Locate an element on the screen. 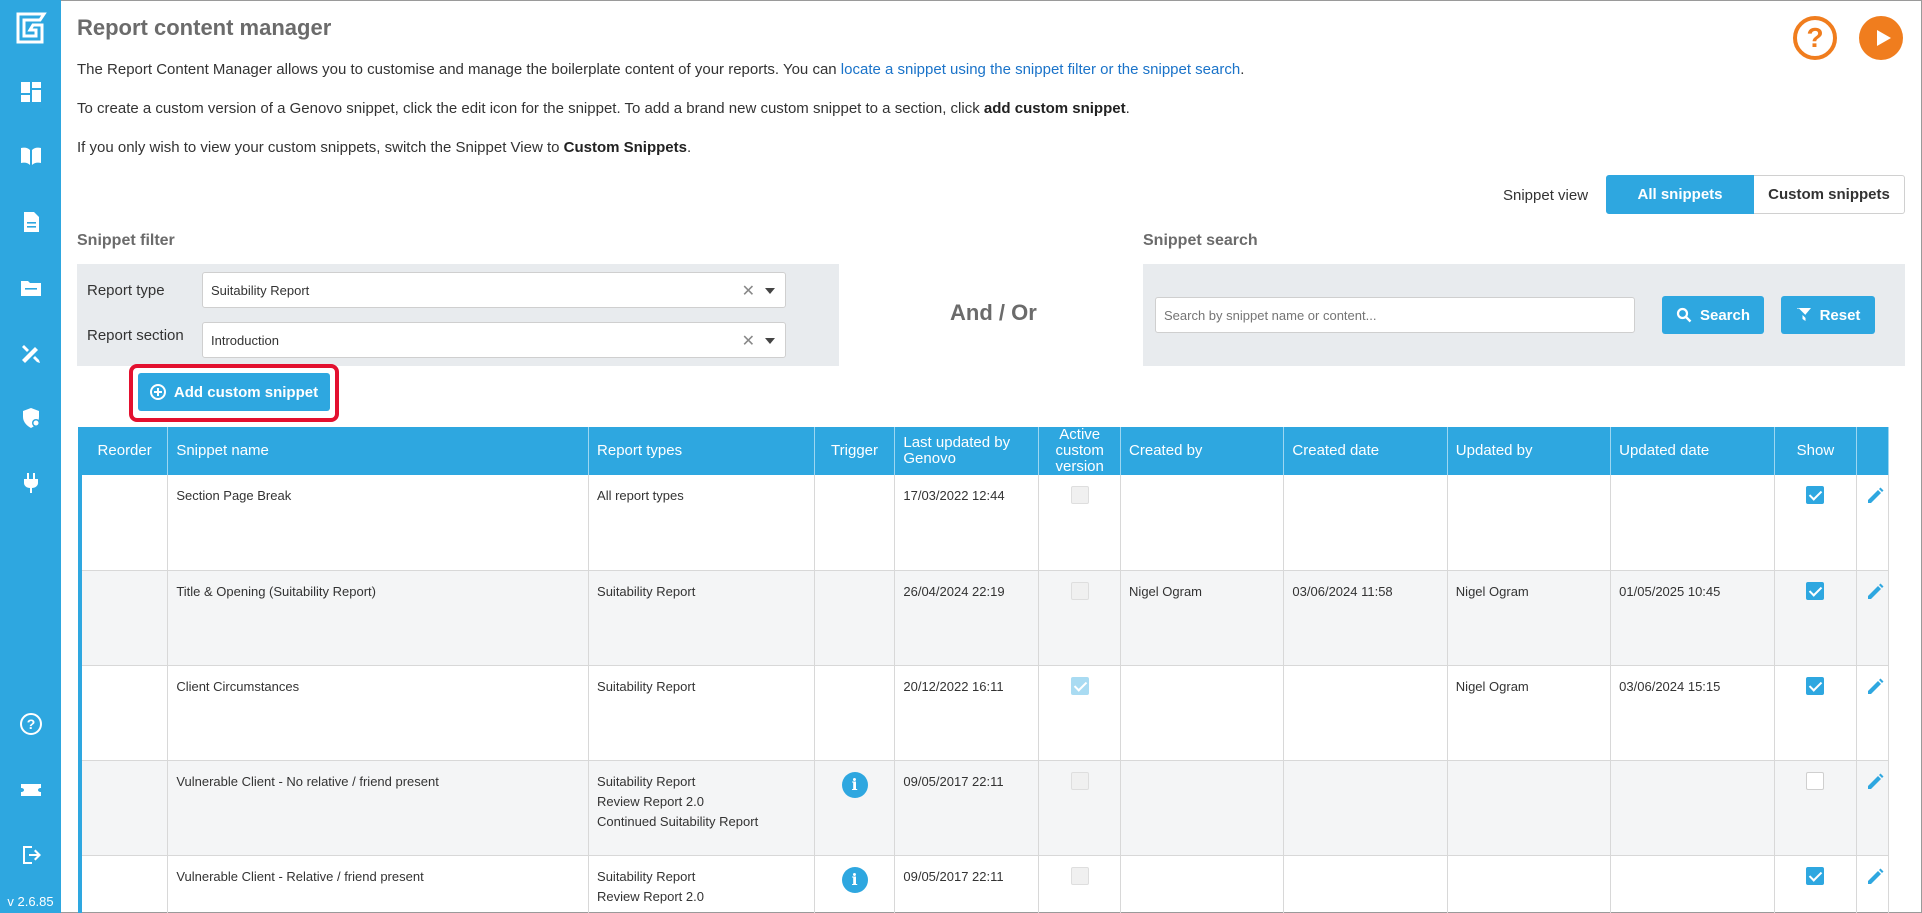 Image resolution: width=1922 pixels, height=913 pixels. col-created-date: Created date is located at coordinates (1365, 451).